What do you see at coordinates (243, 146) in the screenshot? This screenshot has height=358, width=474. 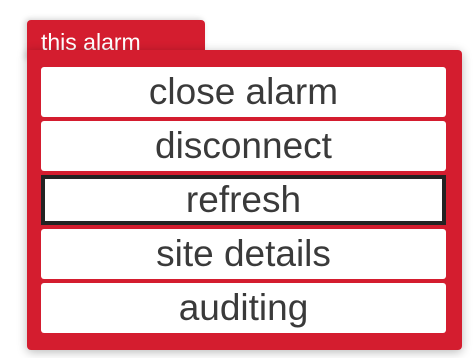 I see `disconnect-button: disconnect` at bounding box center [243, 146].